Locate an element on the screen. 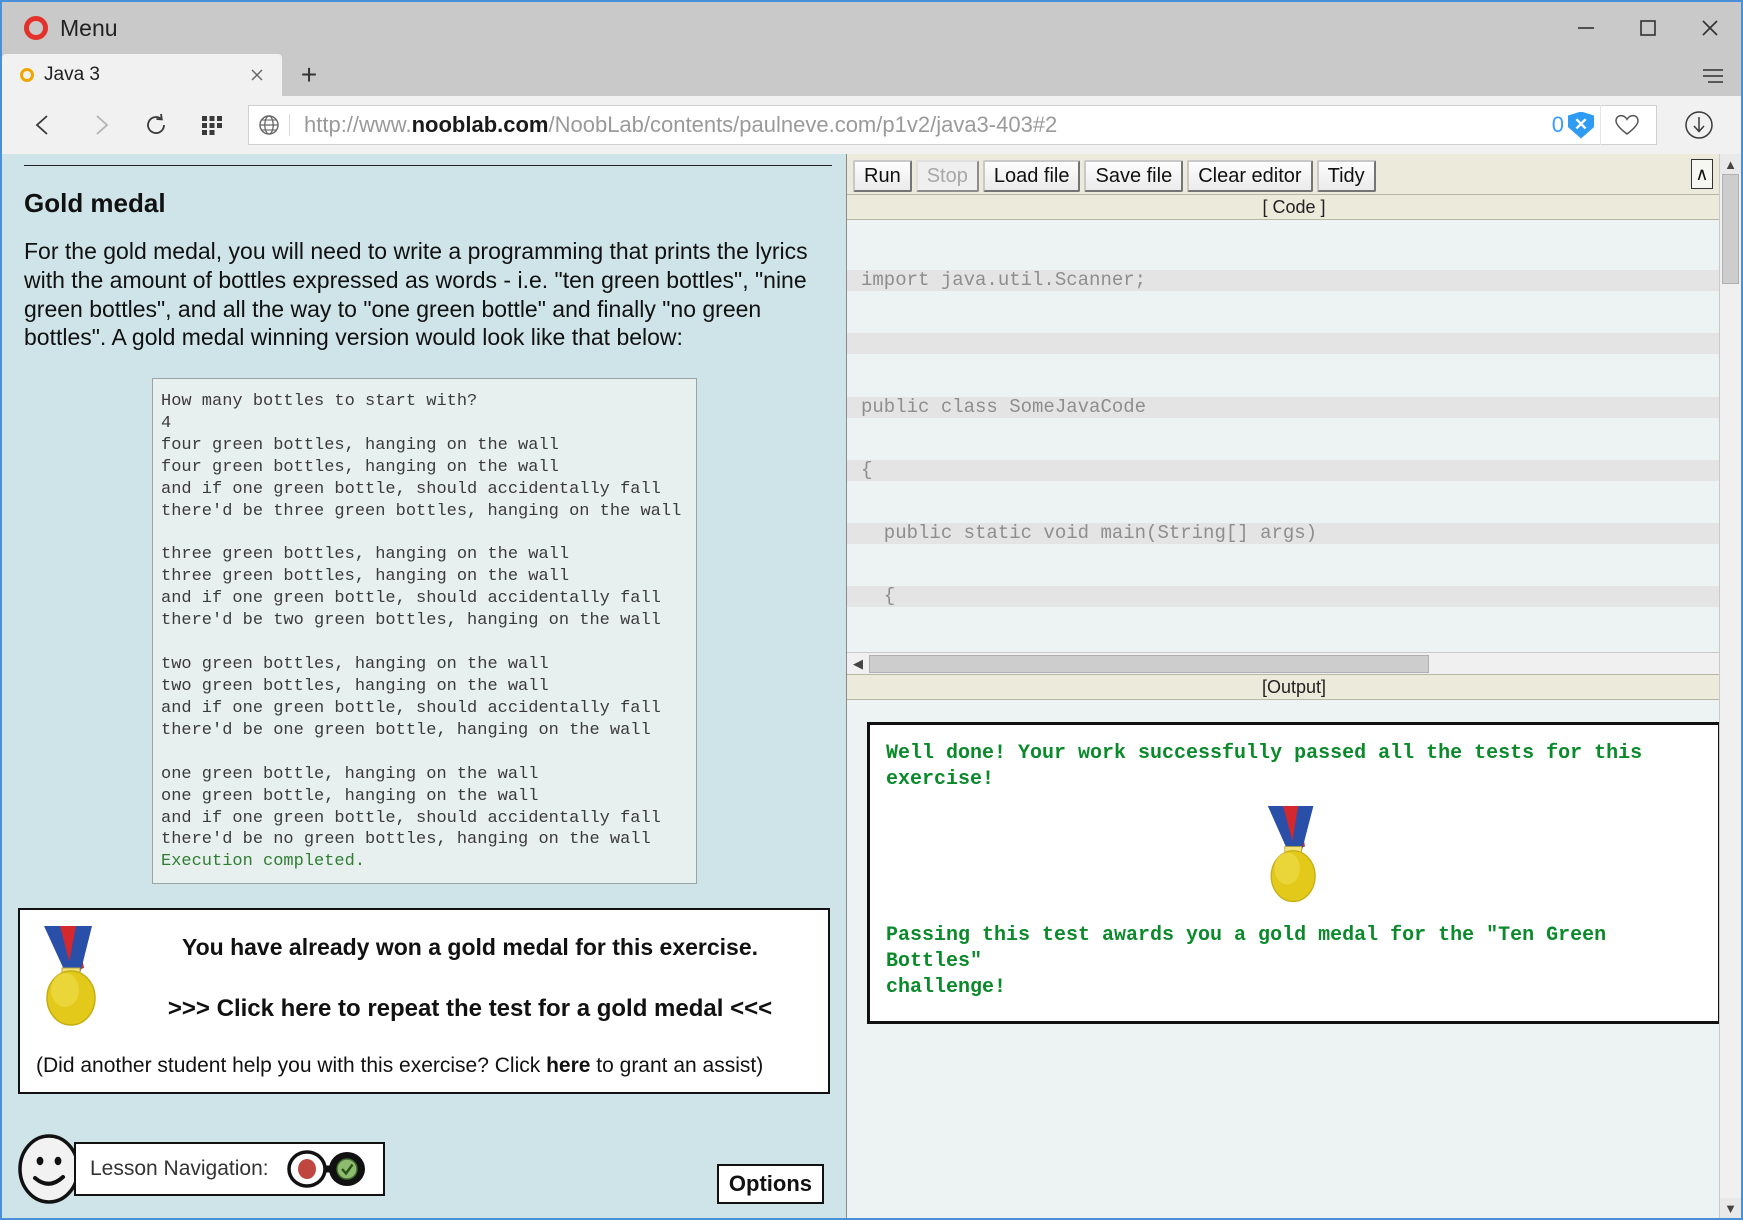  maximize-icon is located at coordinates (1648, 28).